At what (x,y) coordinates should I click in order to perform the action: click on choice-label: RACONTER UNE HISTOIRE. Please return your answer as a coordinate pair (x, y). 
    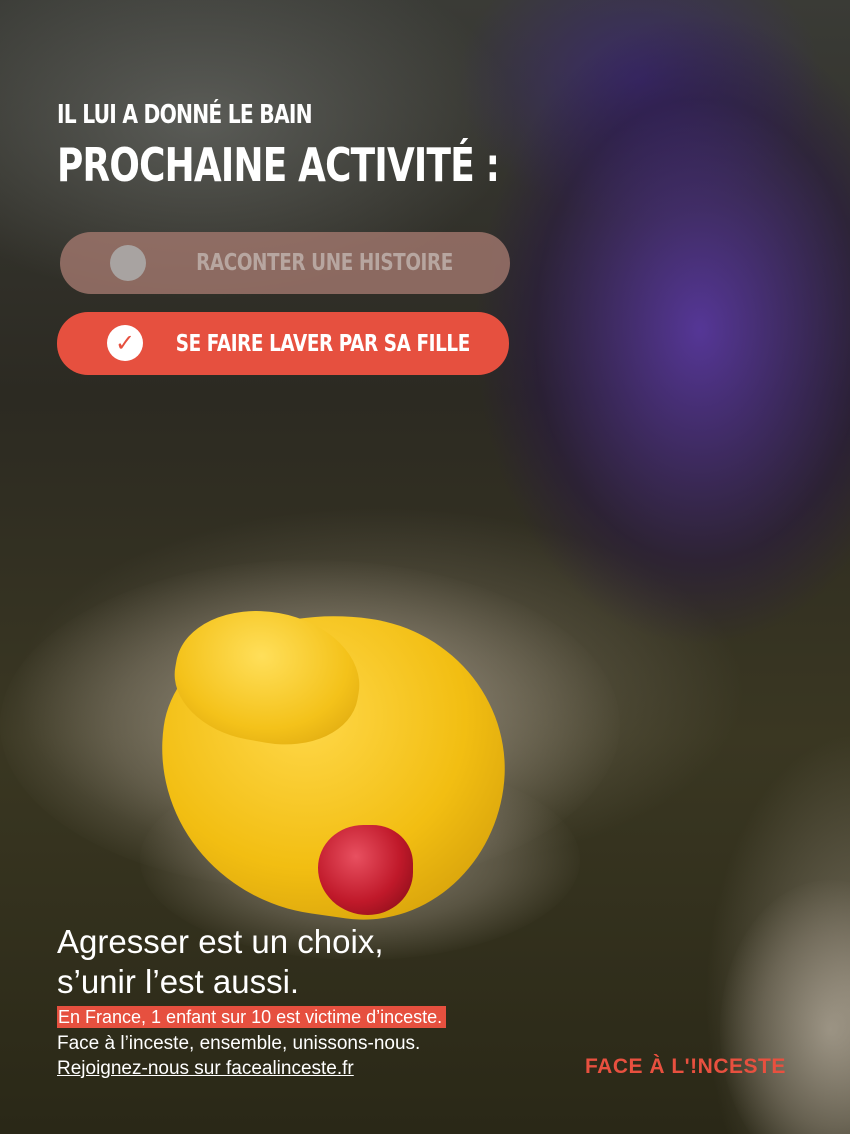
    Looking at the image, I should click on (325, 263).